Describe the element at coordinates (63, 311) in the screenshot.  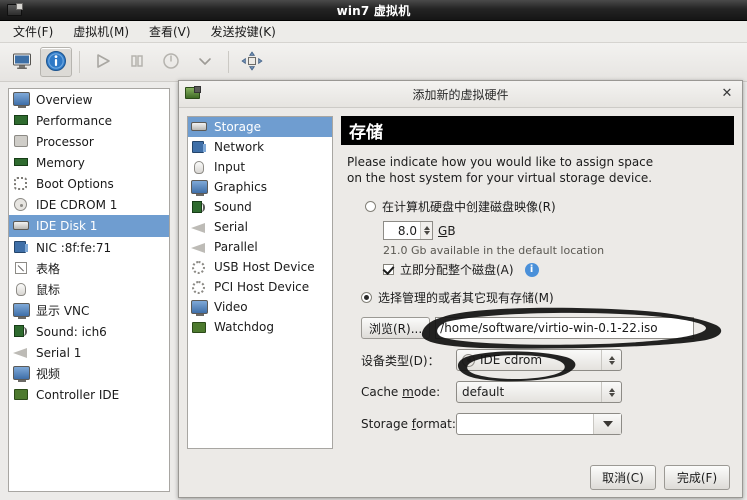
I see `sidebar-item-label: 显示 VNC` at that location.